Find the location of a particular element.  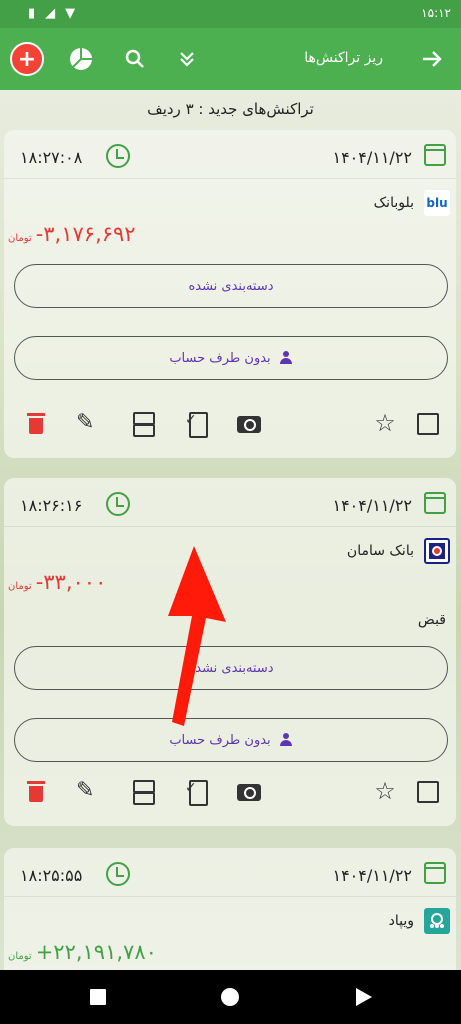

card-header: ۱۸:۲۷:۰۸ ۱۴۰۴/۱۱/۲۲ is located at coordinates (230, 157).